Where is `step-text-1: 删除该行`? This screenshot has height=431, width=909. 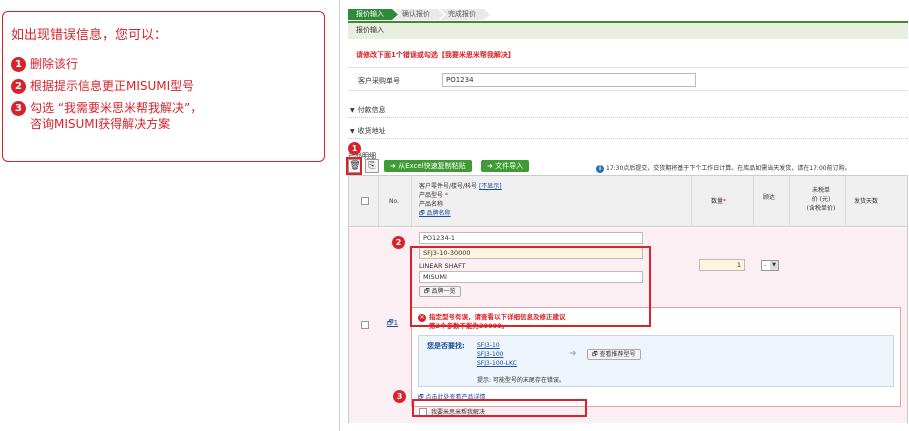
step-text-1: 删除该行 is located at coordinates (54, 64).